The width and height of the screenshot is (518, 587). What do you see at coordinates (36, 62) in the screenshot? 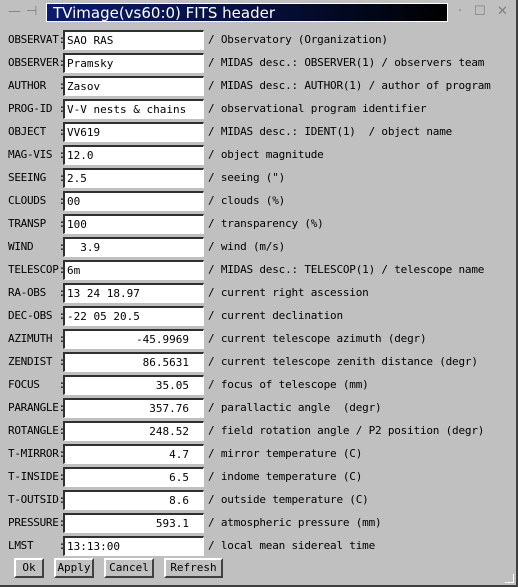
I see `field-label: OBSERVER:` at bounding box center [36, 62].